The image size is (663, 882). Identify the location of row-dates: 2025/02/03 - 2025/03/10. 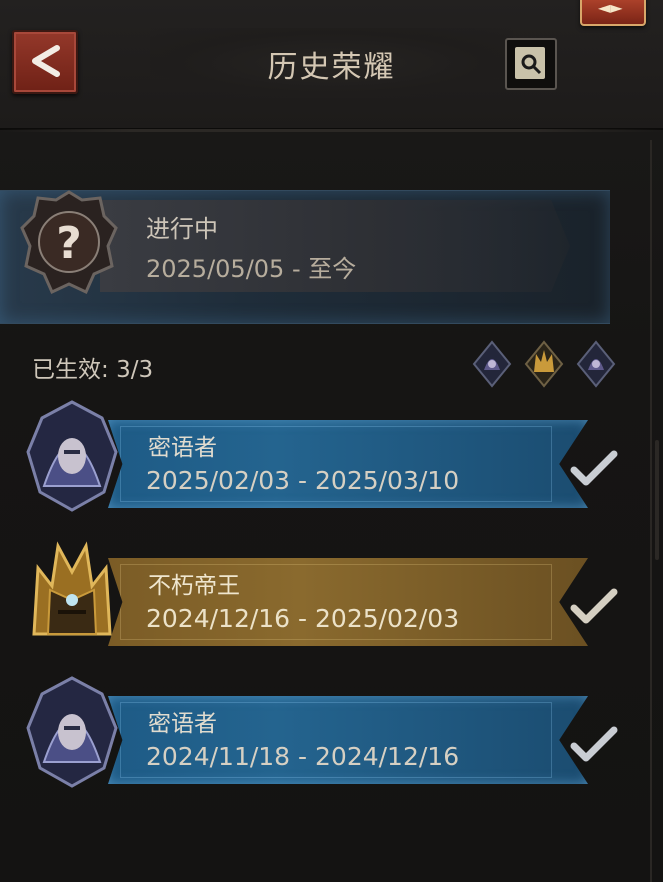
(303, 480).